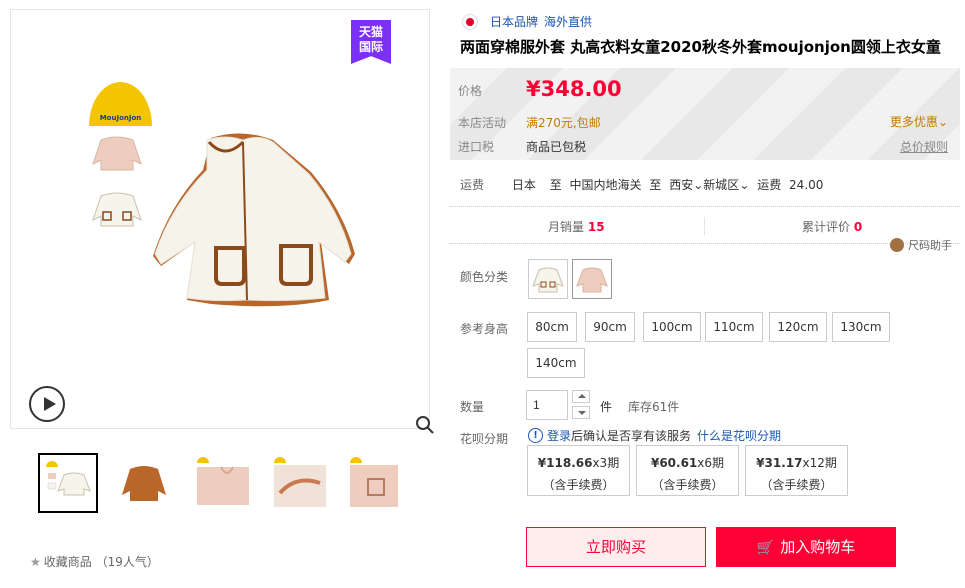 The width and height of the screenshot is (965, 588). I want to click on installment-amount: ¥31.17x12期, so click(796, 462).